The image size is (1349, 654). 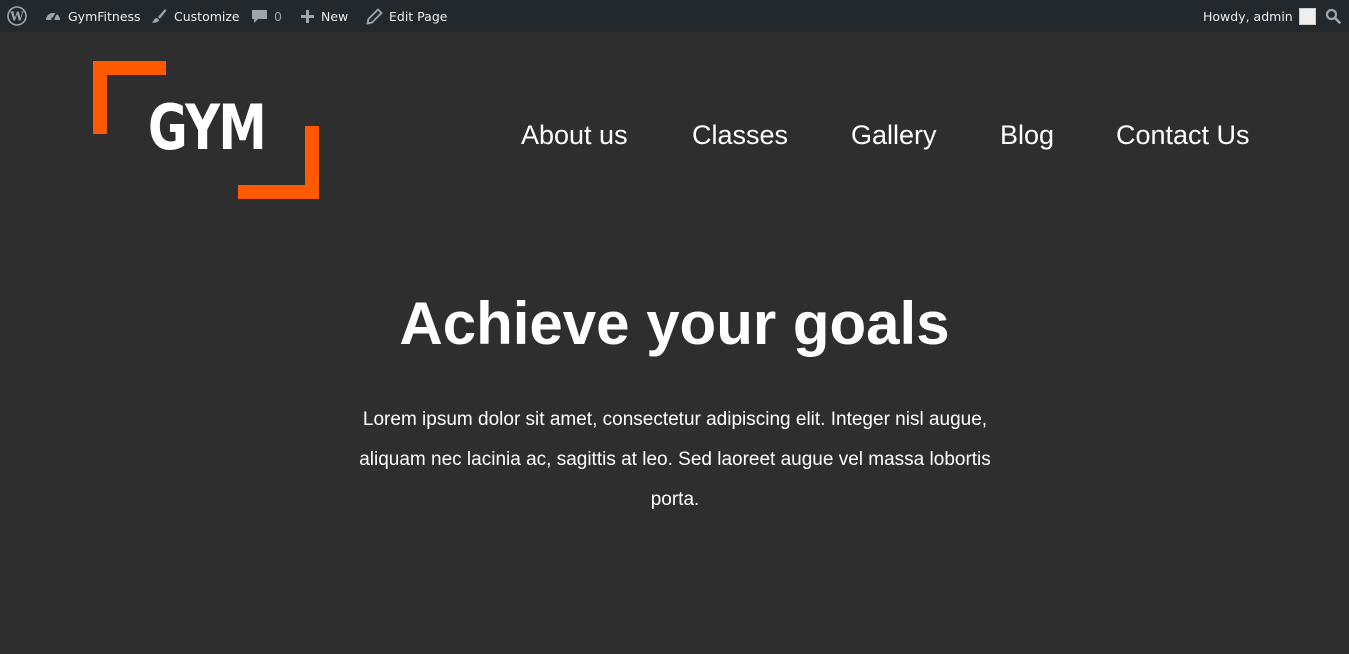 What do you see at coordinates (740, 135) in the screenshot?
I see `nav-classes: Classes` at bounding box center [740, 135].